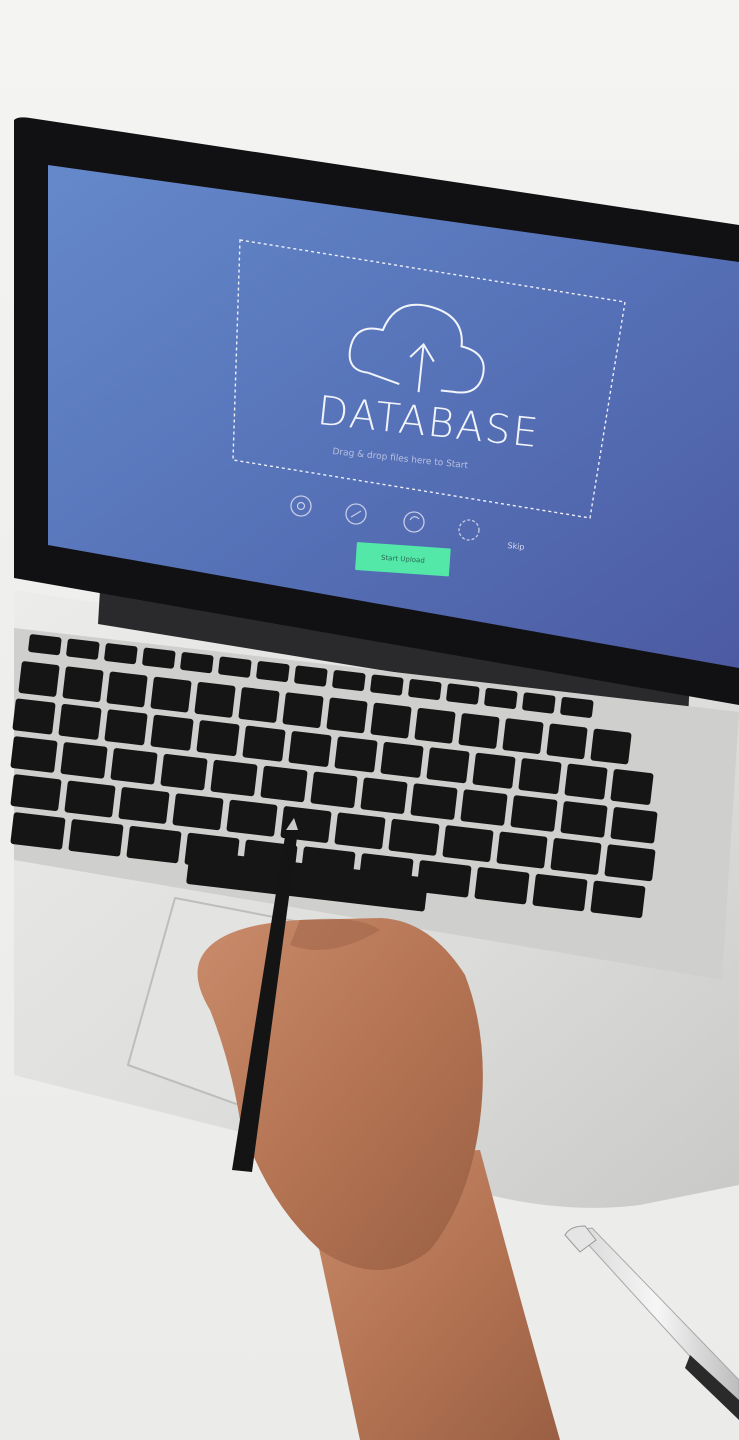  I want to click on skip-link: Skip, so click(516, 546).